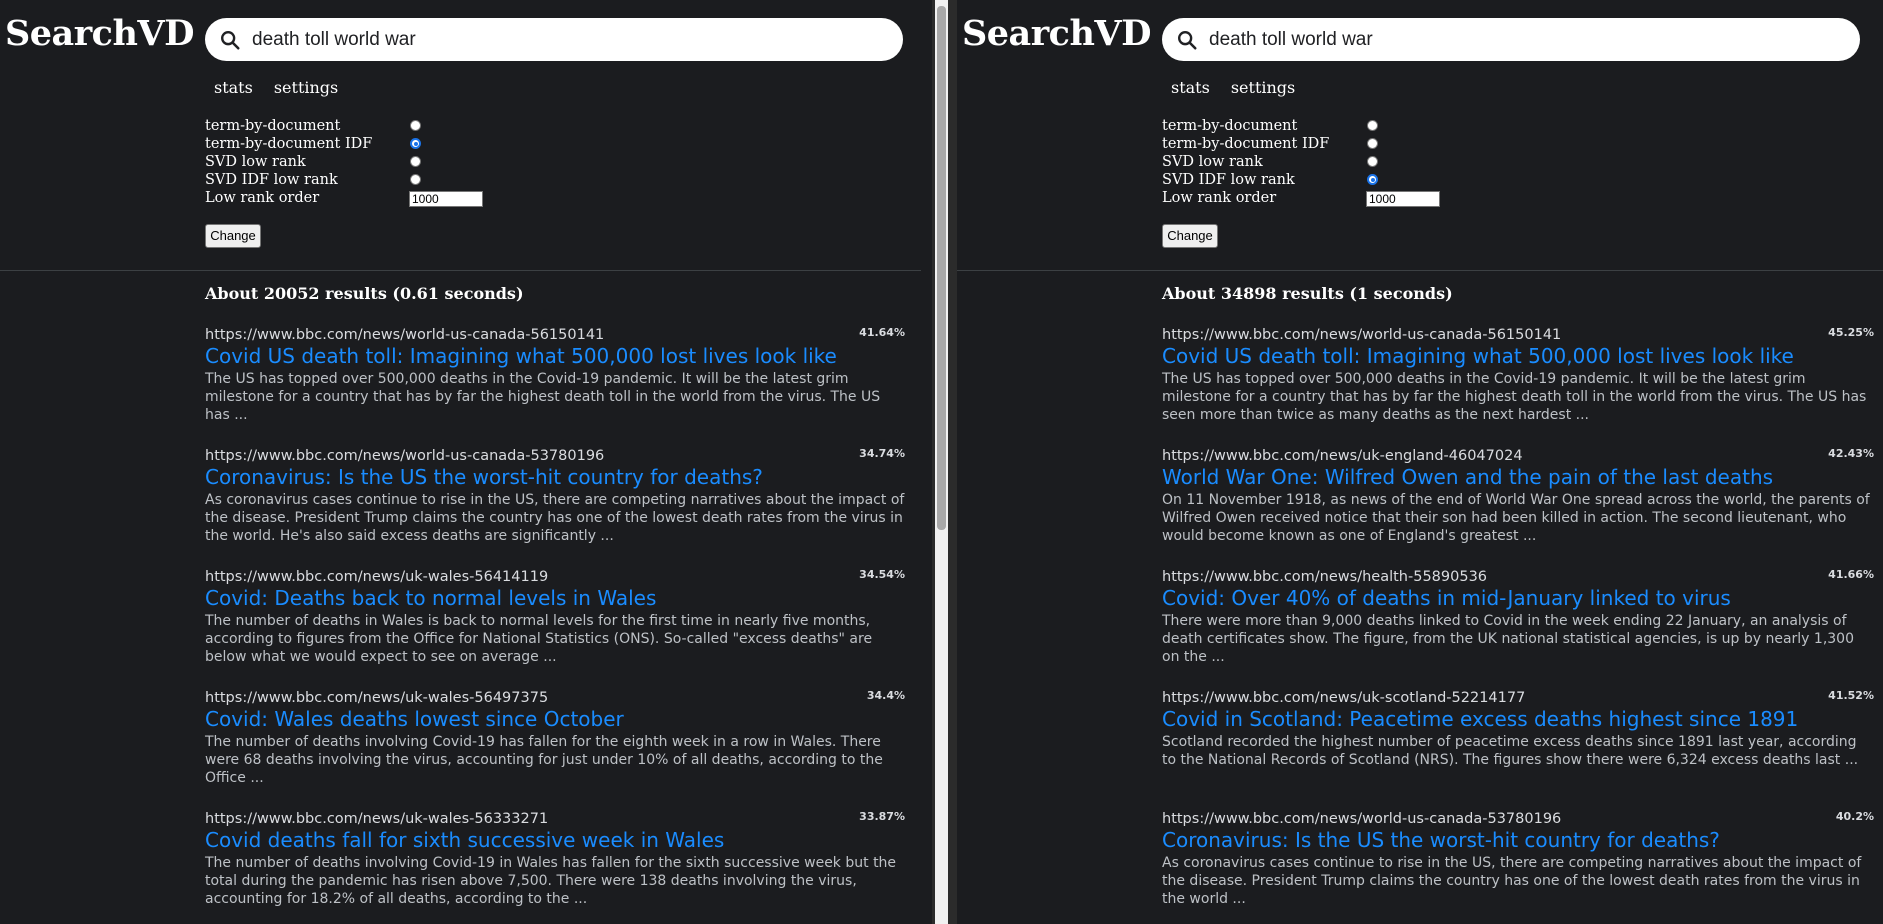 The image size is (1883, 924). I want to click on result-score: 41.66%, so click(1851, 574).